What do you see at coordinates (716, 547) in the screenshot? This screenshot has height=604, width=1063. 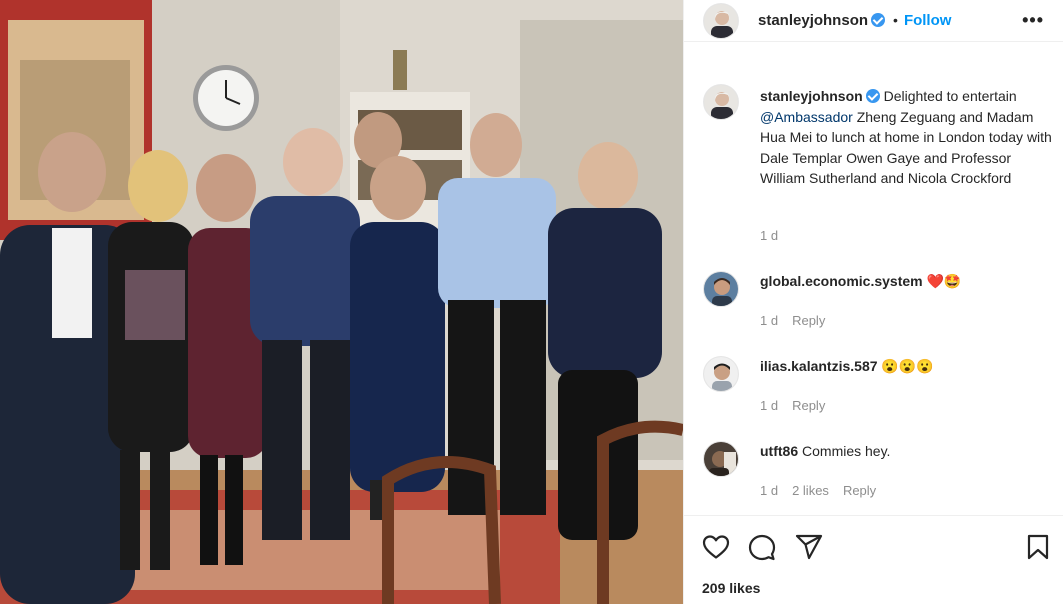 I see `heart-icon` at bounding box center [716, 547].